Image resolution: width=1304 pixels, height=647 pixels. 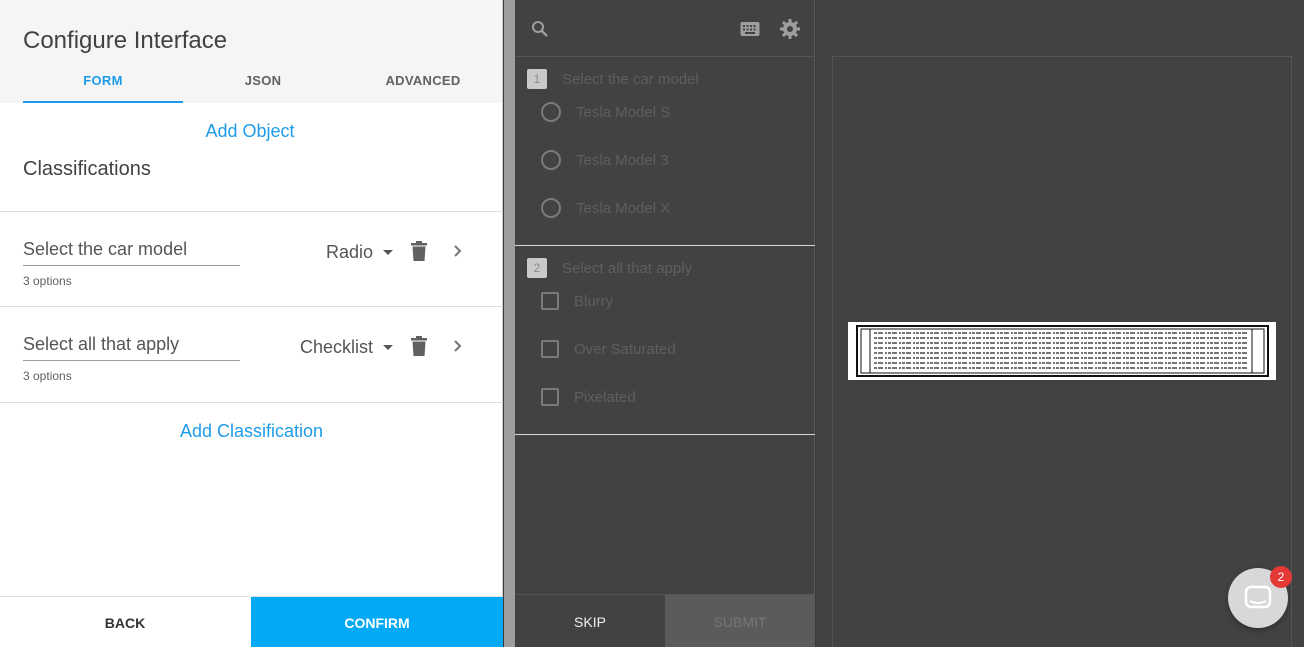 What do you see at coordinates (87, 169) in the screenshot?
I see `classifications-heading: Classifications` at bounding box center [87, 169].